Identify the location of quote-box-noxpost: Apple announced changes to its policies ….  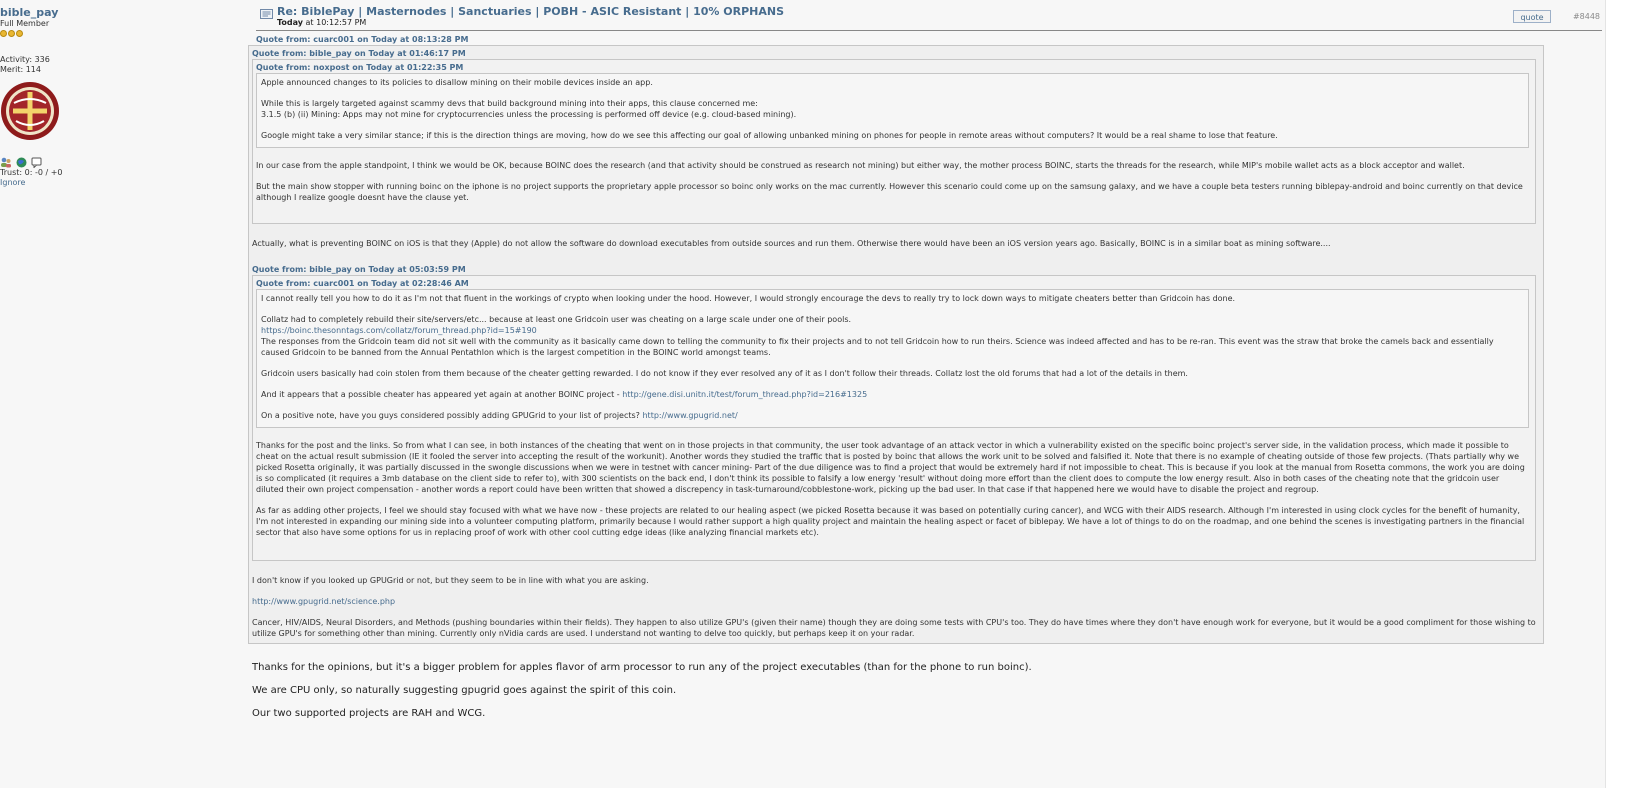
(892, 110).